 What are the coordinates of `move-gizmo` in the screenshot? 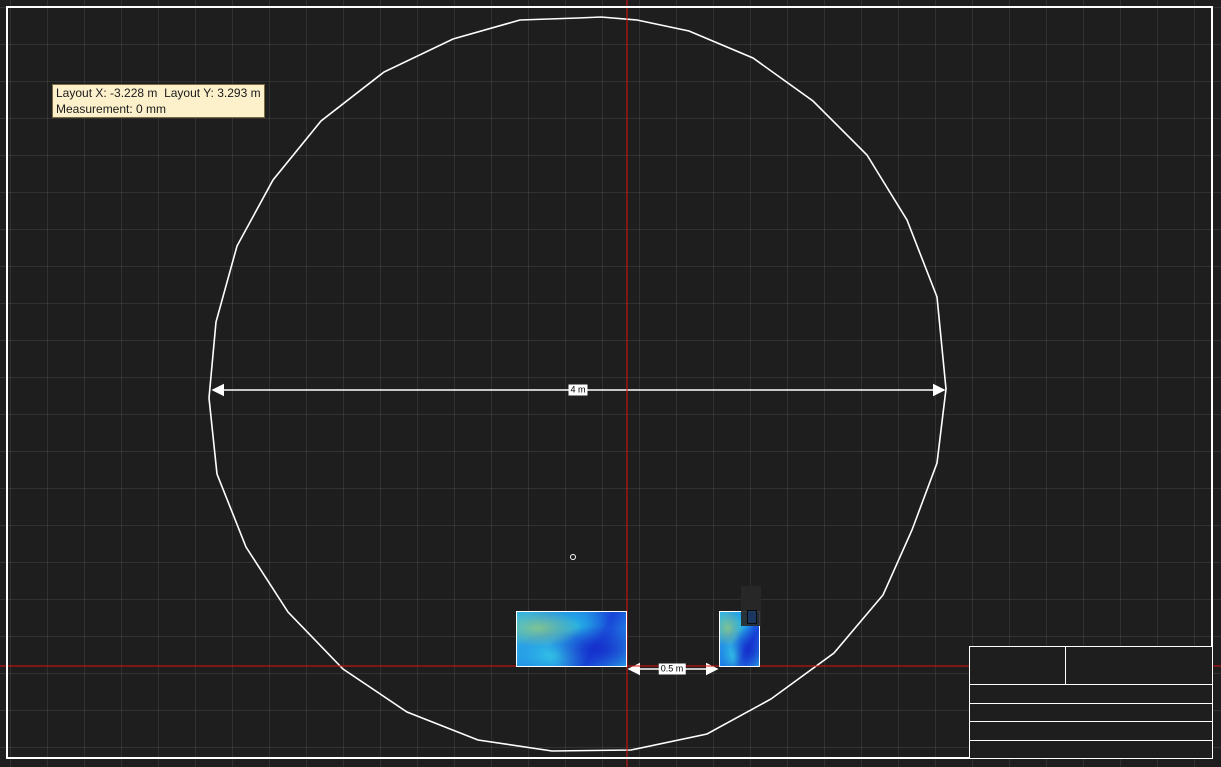 It's located at (751, 606).